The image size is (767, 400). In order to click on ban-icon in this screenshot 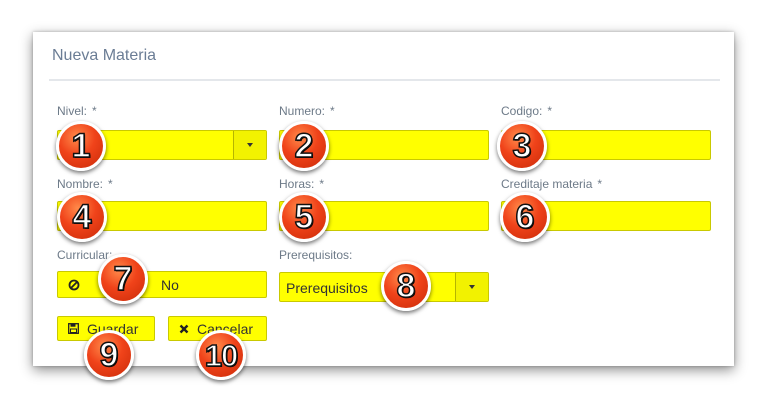, I will do `click(74, 285)`.